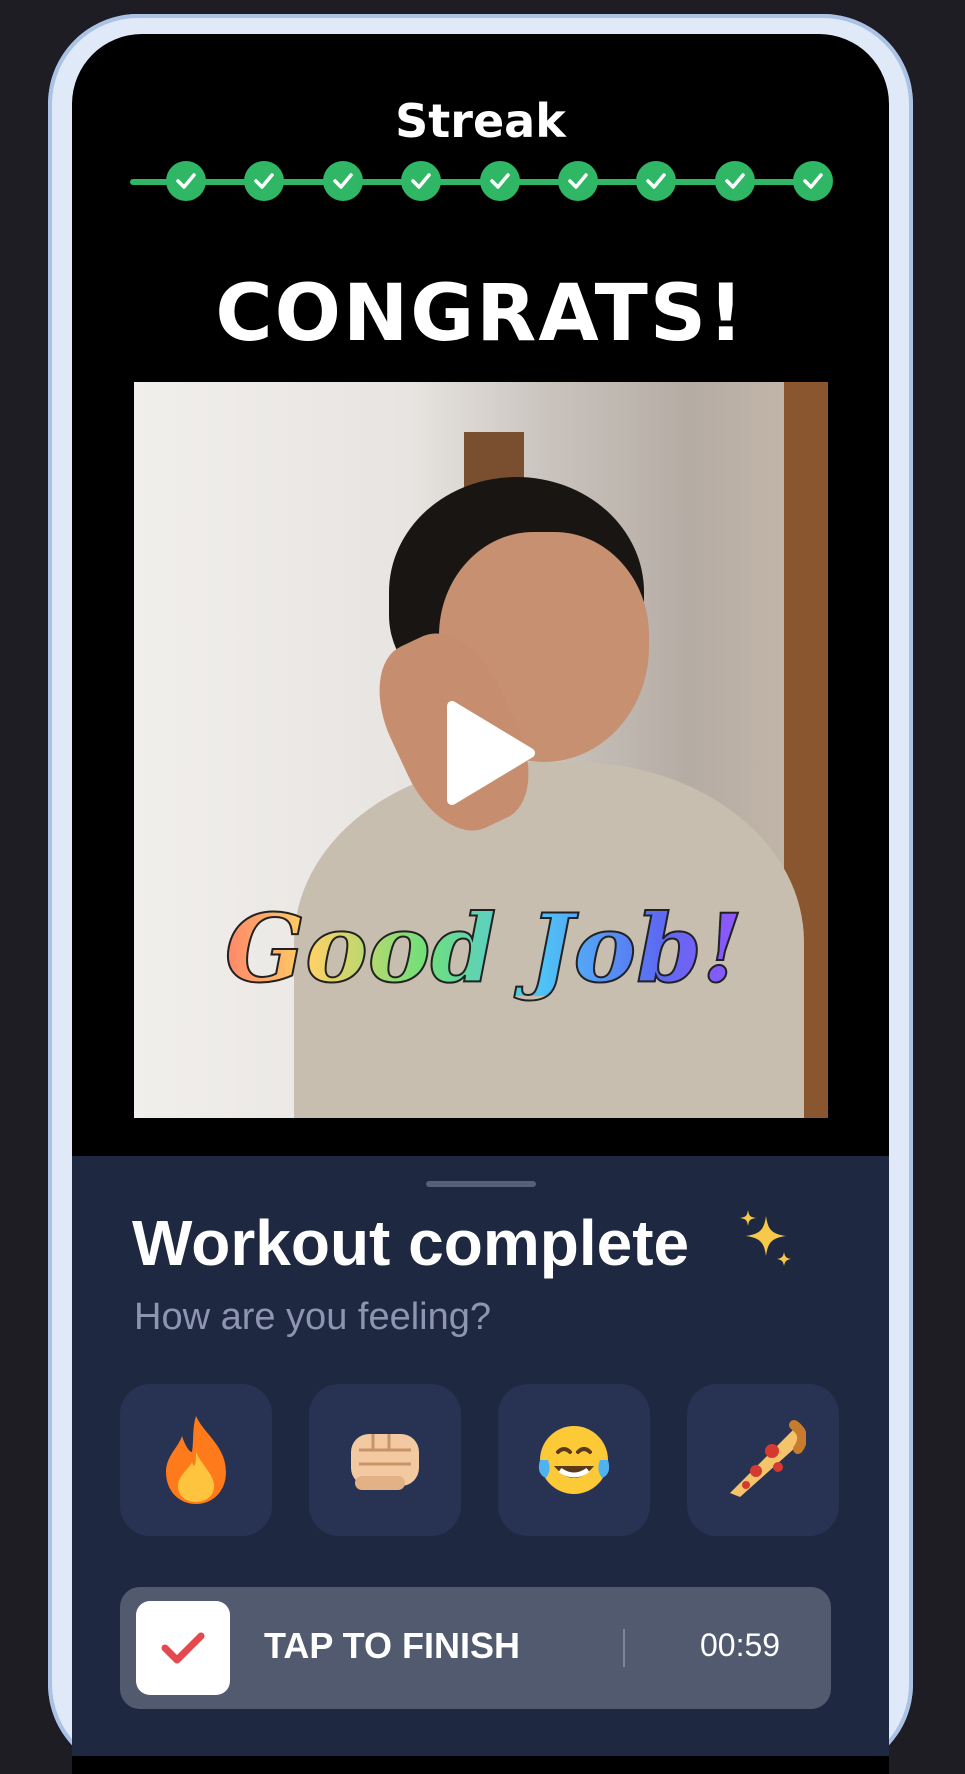  Describe the element at coordinates (484, 949) in the screenshot. I see `gif-caption: Good Job!` at that location.